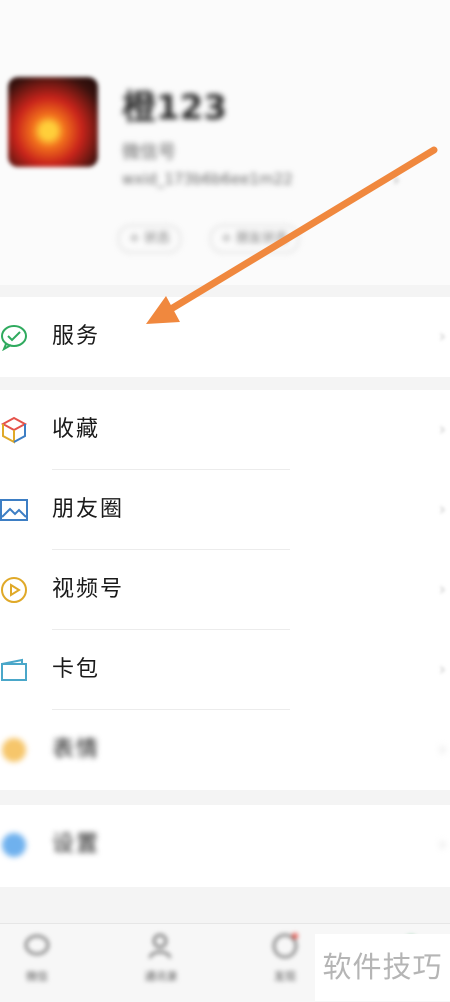 Image resolution: width=450 pixels, height=1002 pixels. Describe the element at coordinates (382, 967) in the screenshot. I see `watermark-text: 软件技巧` at that location.